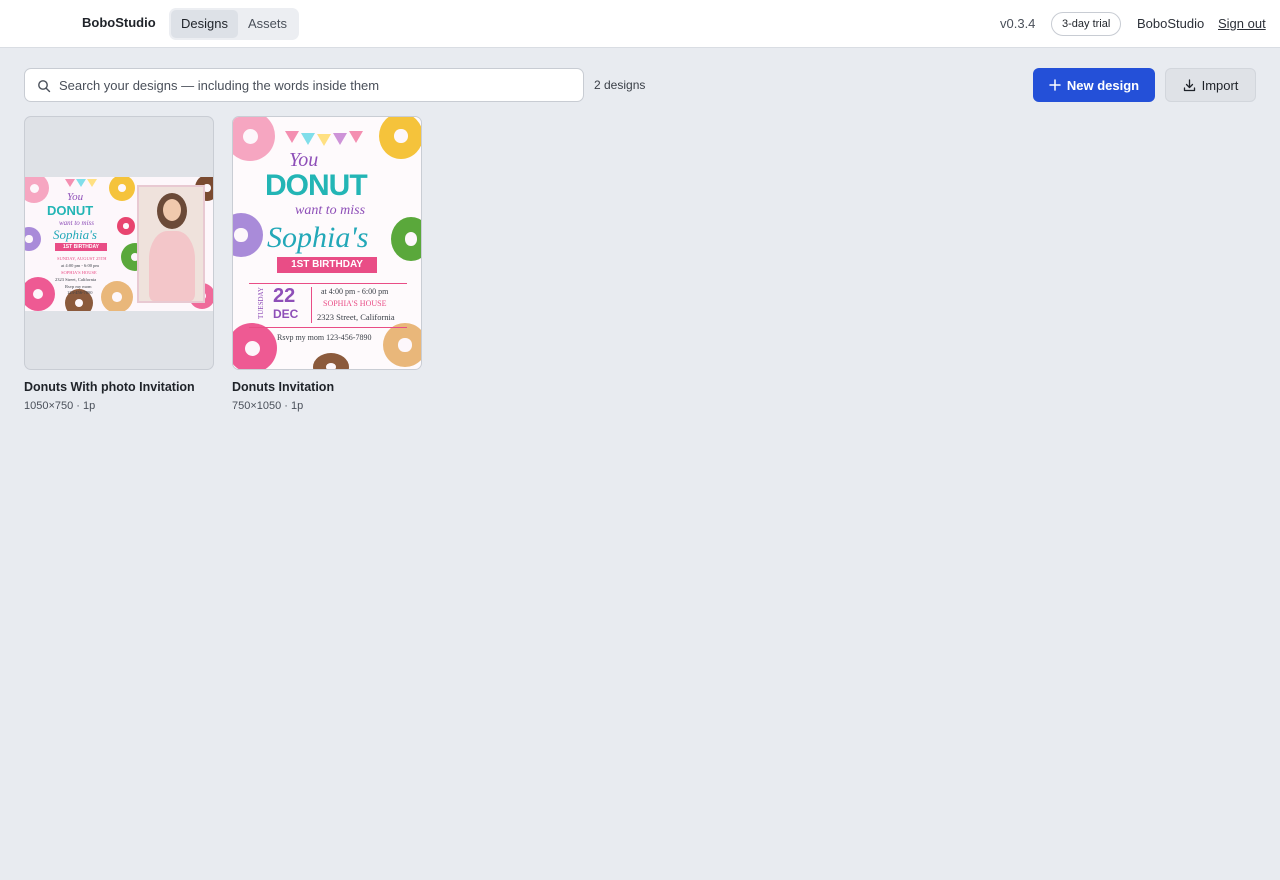  Describe the element at coordinates (1018, 23) in the screenshot. I see `version-label: v0.3.4` at that location.